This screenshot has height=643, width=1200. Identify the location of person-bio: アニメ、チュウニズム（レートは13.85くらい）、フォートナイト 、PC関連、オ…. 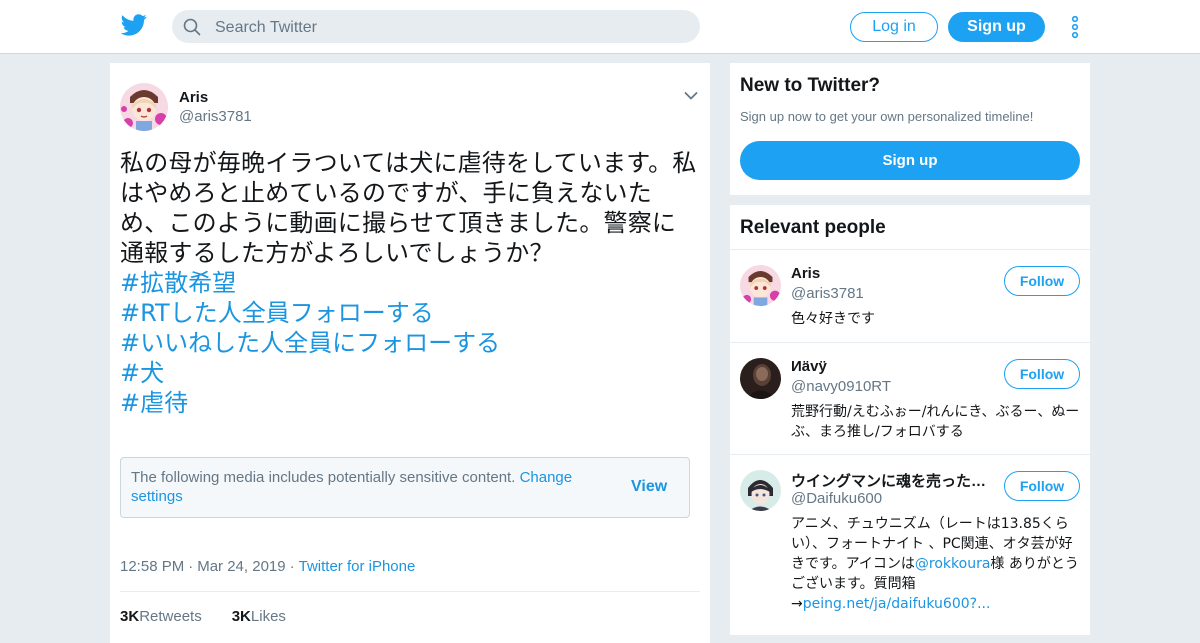
(936, 564).